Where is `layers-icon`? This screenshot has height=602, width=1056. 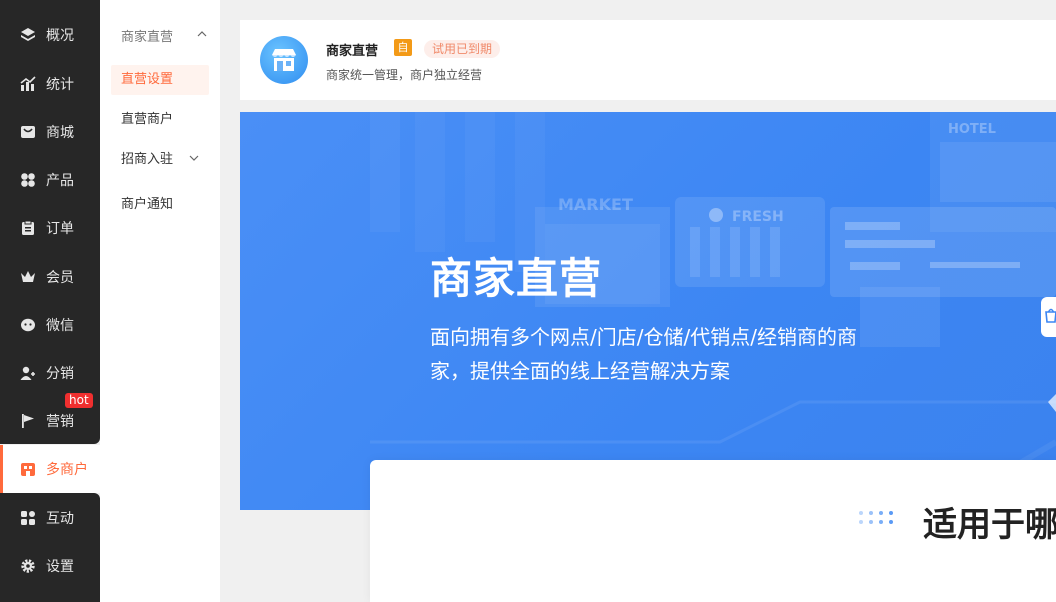 layers-icon is located at coordinates (28, 35).